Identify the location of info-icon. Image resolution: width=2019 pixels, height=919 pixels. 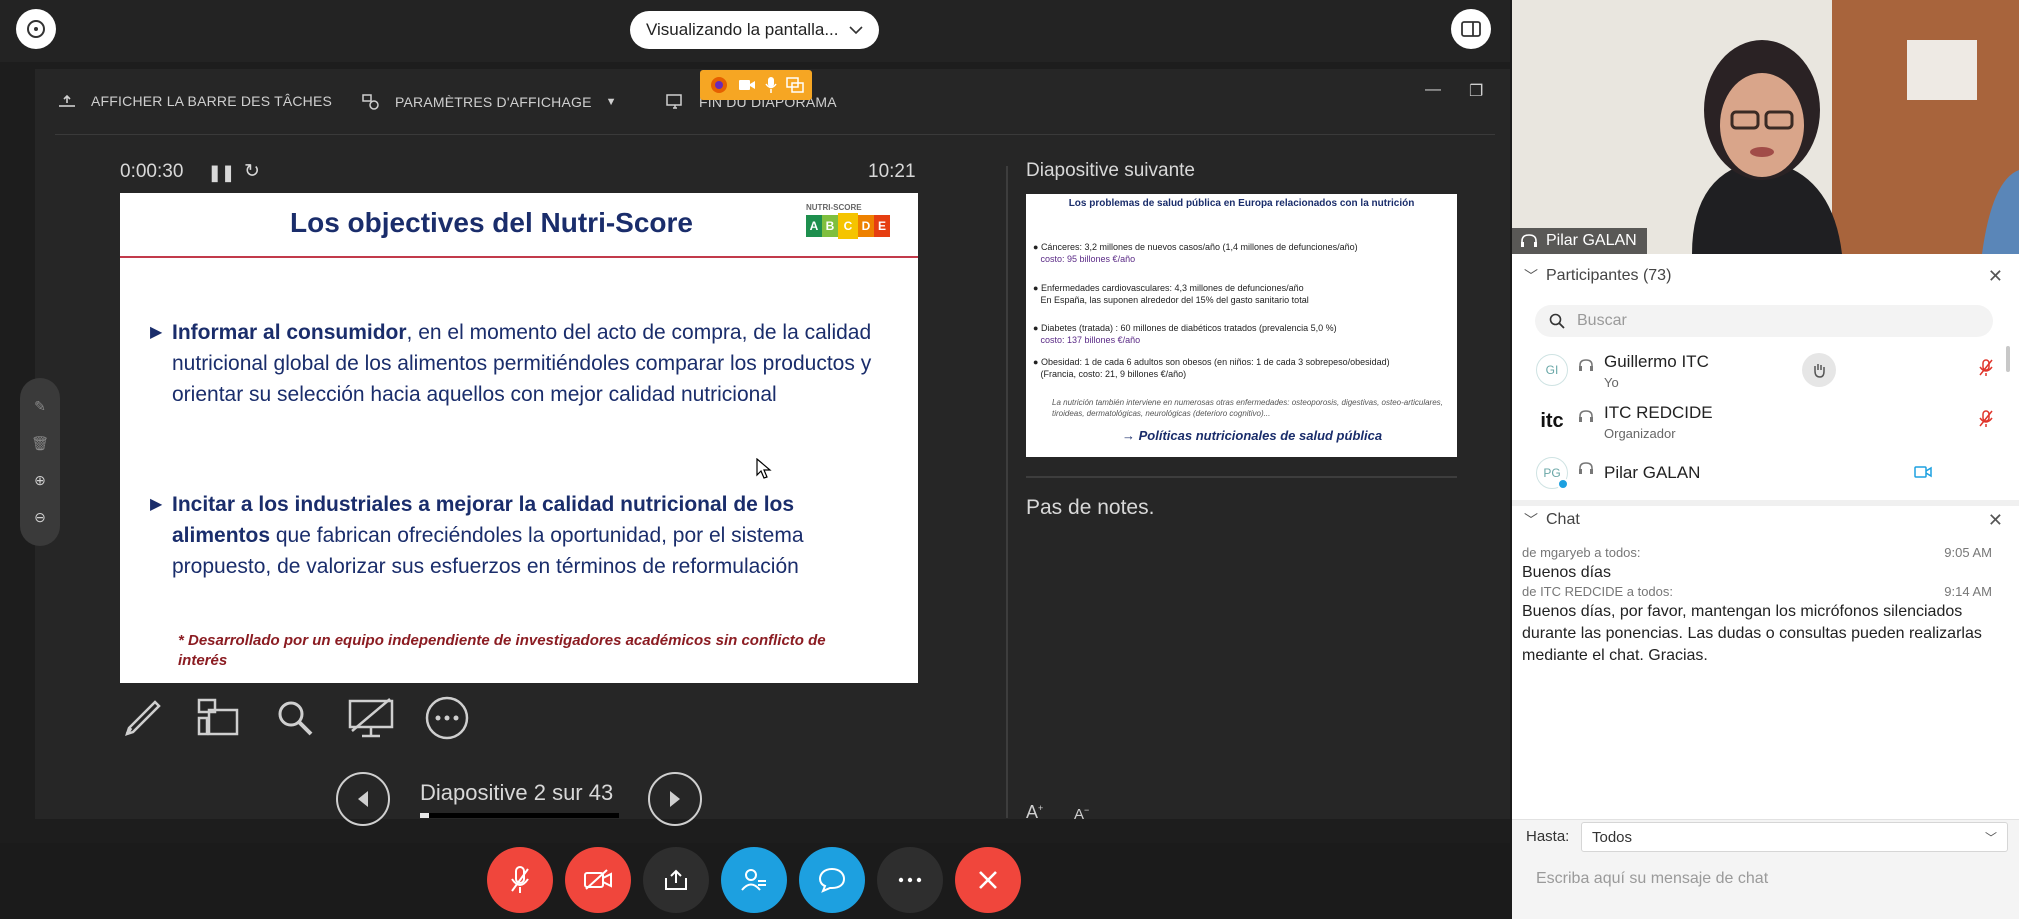
(36, 29).